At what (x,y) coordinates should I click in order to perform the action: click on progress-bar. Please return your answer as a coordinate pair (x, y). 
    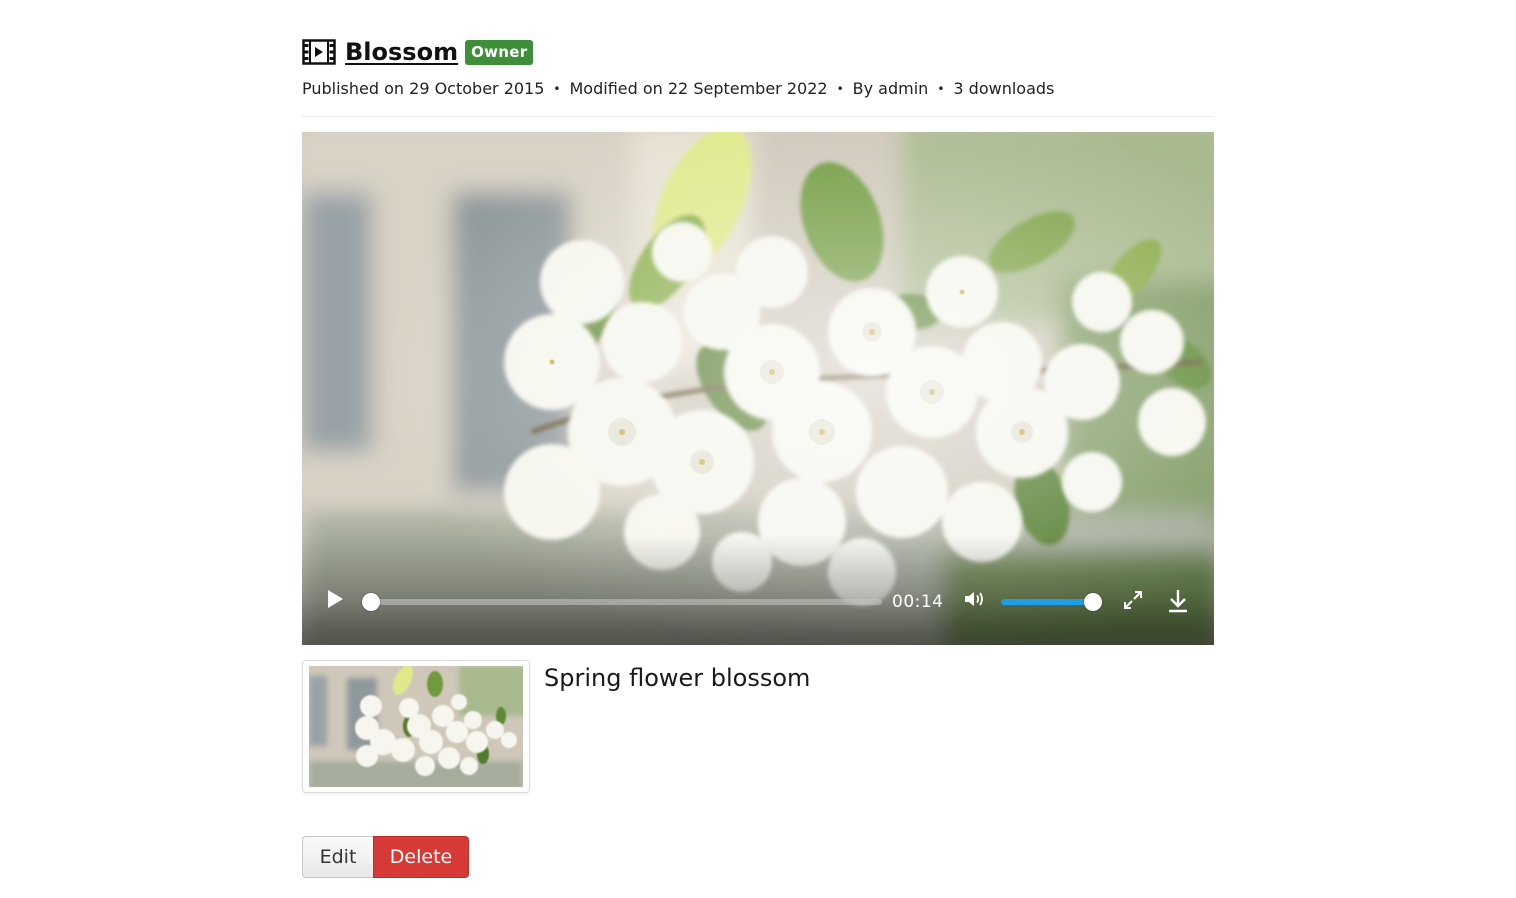
    Looking at the image, I should click on (622, 602).